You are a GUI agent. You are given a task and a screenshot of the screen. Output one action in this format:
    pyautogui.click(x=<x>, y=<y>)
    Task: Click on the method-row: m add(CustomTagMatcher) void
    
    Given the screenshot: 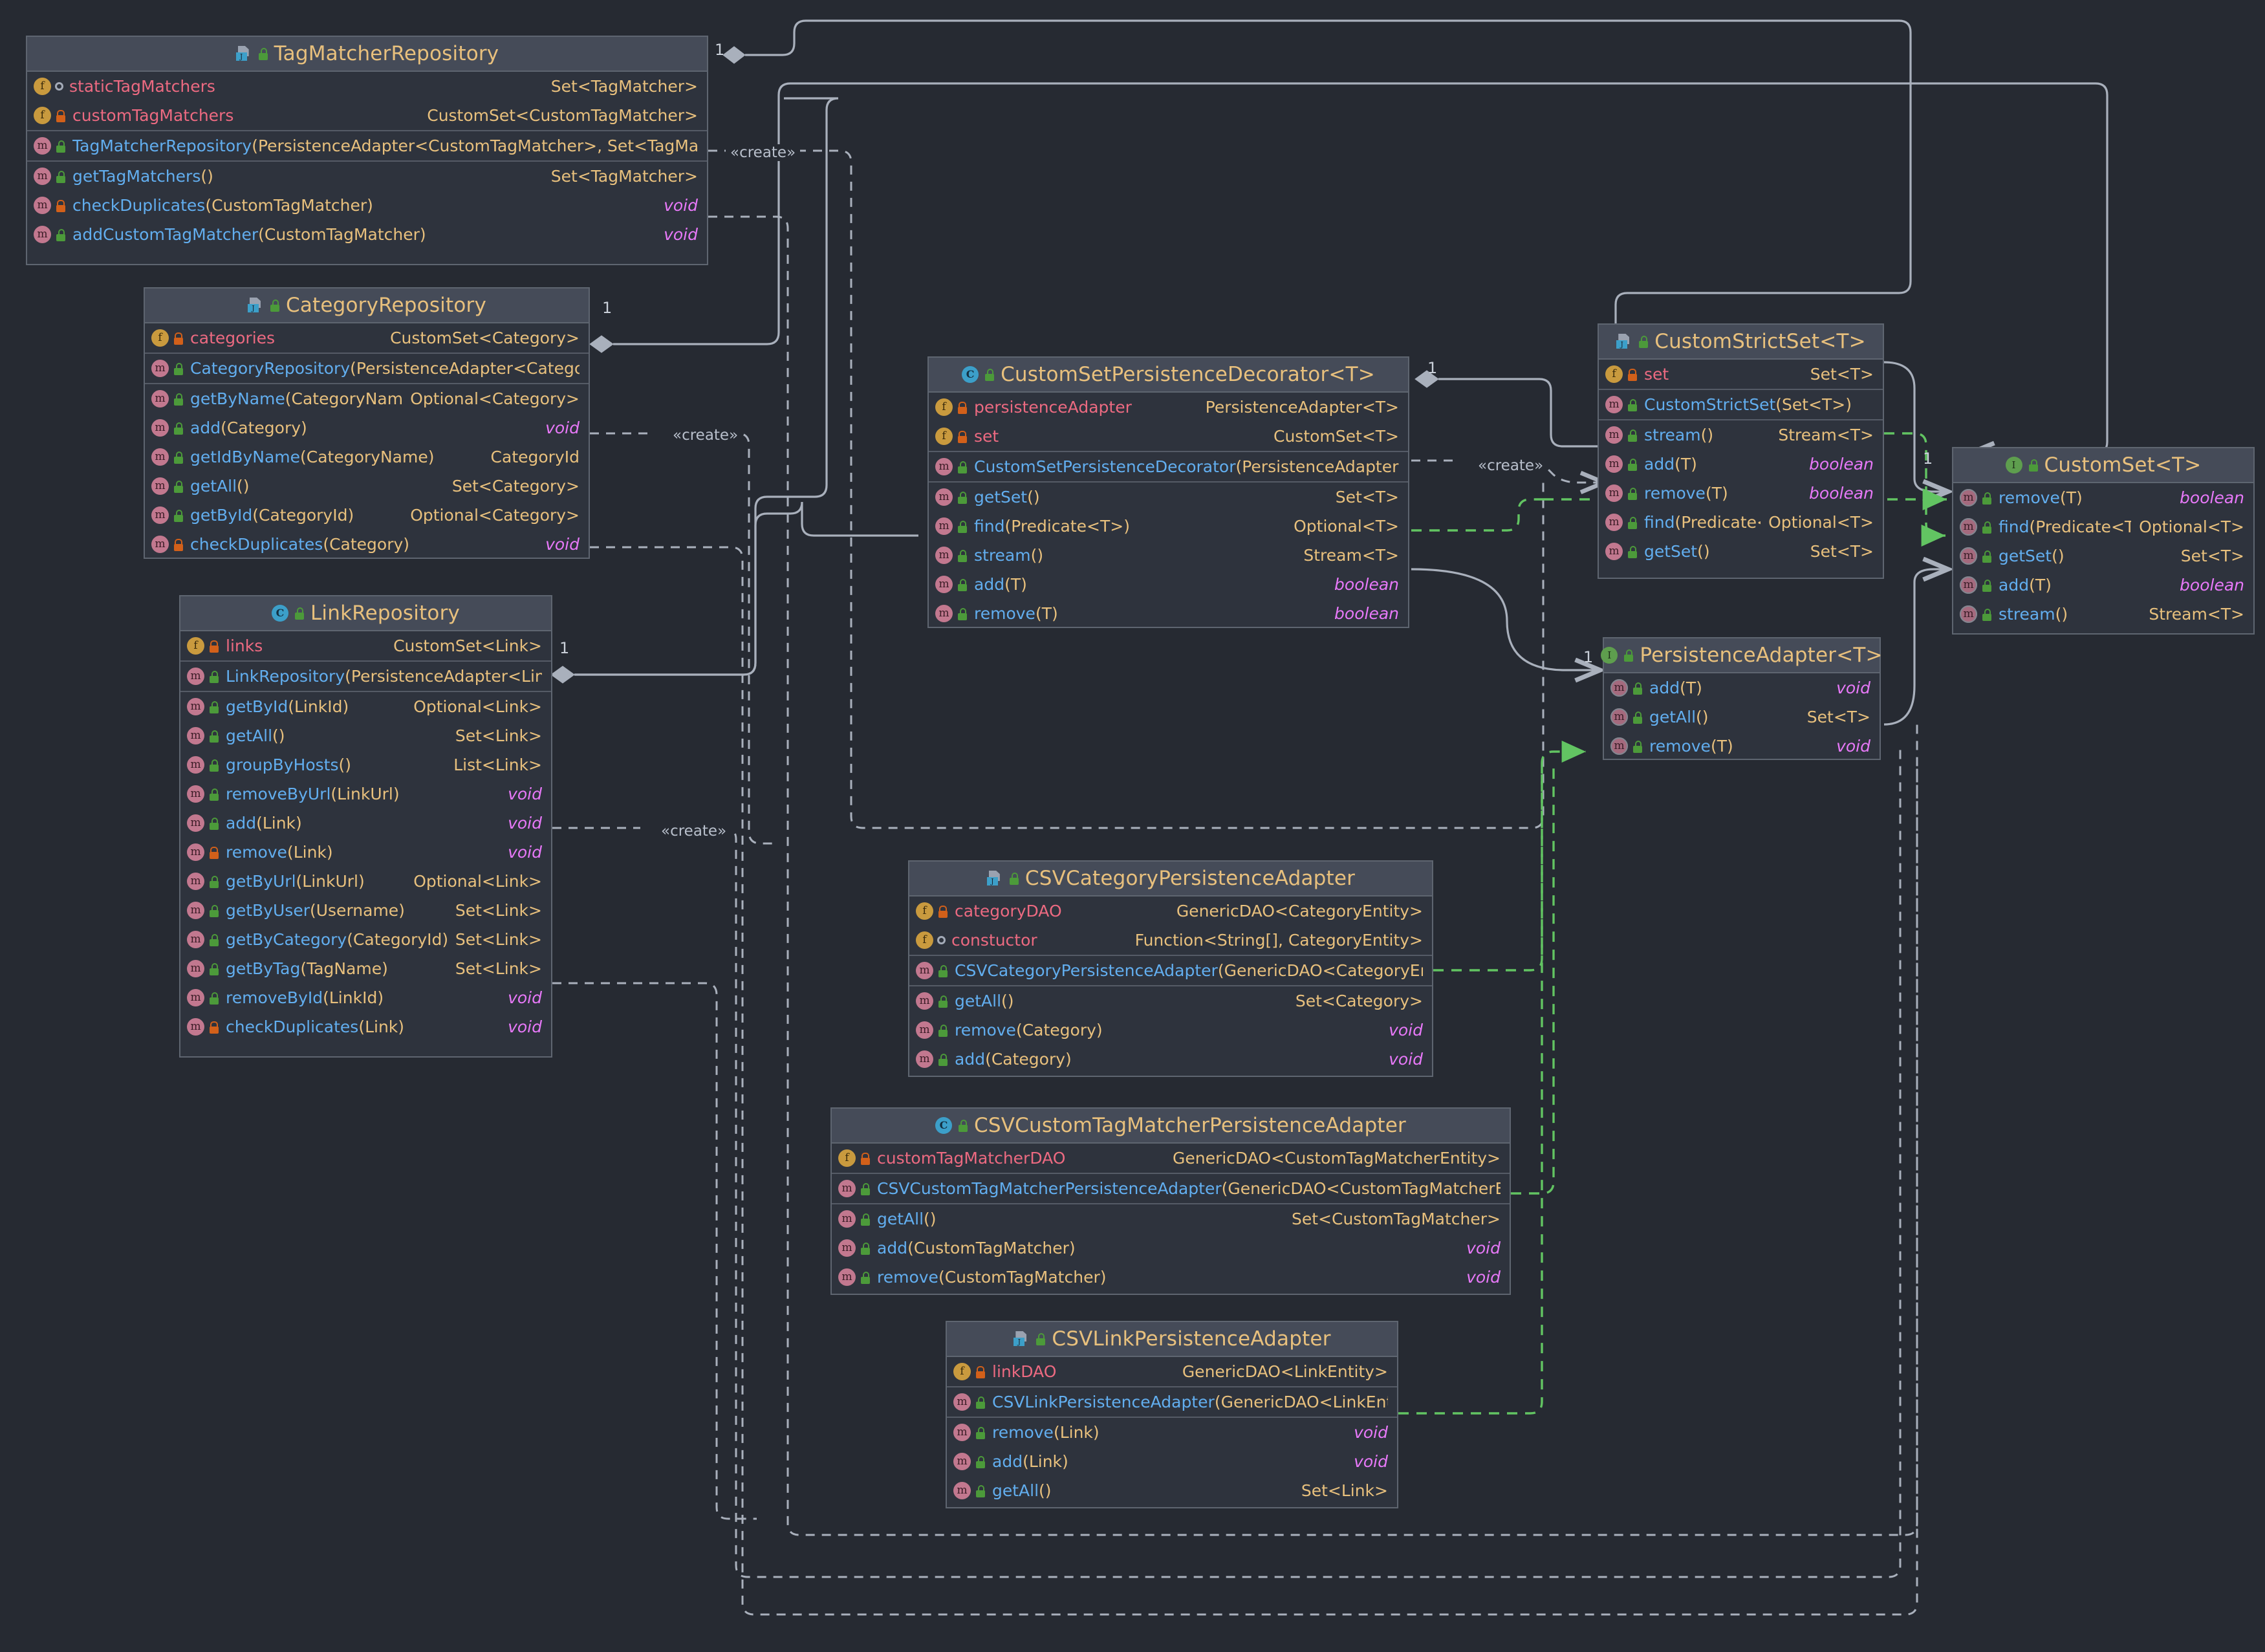 What is the action you would take?
    pyautogui.click(x=1171, y=1248)
    